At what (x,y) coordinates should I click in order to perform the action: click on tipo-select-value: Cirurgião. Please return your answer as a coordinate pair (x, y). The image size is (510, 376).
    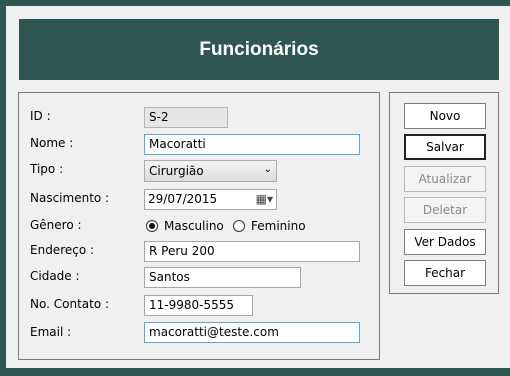
    Looking at the image, I should click on (176, 171).